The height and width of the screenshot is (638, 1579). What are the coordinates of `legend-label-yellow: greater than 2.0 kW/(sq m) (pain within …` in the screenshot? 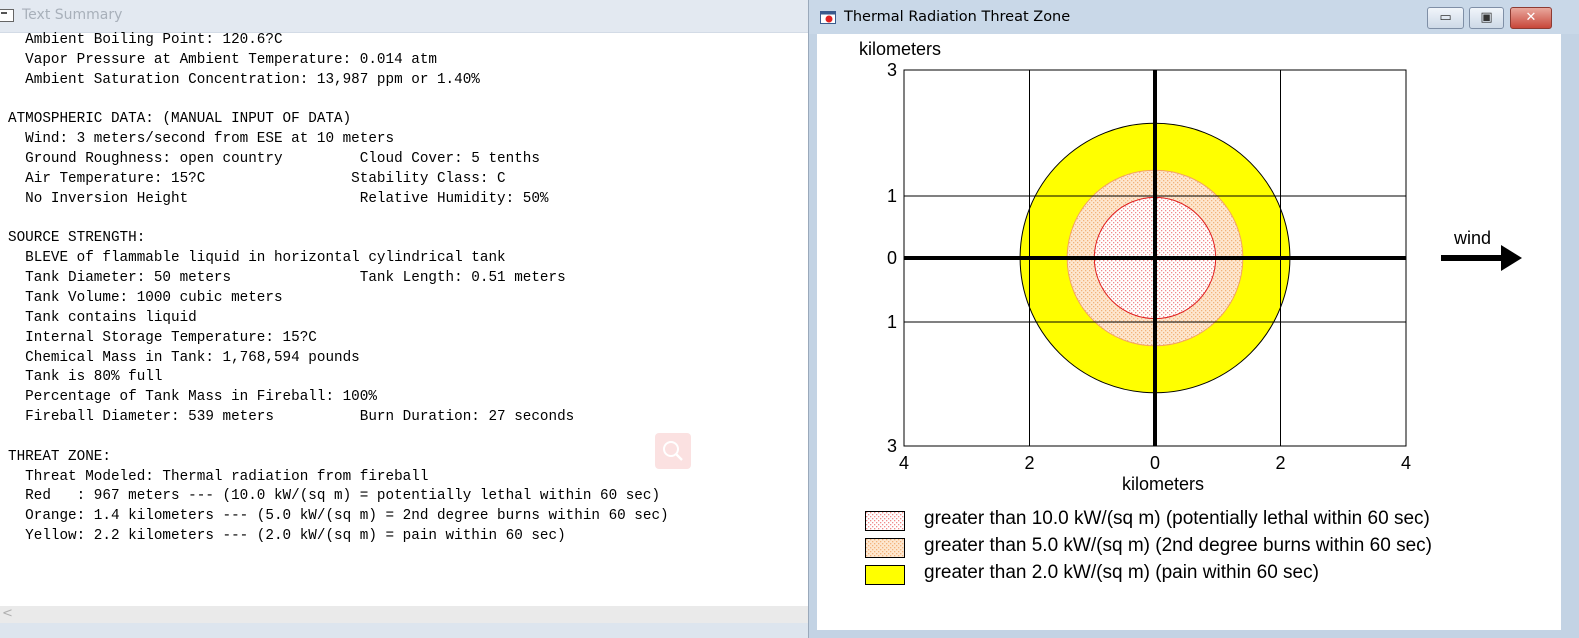 It's located at (1121, 572).